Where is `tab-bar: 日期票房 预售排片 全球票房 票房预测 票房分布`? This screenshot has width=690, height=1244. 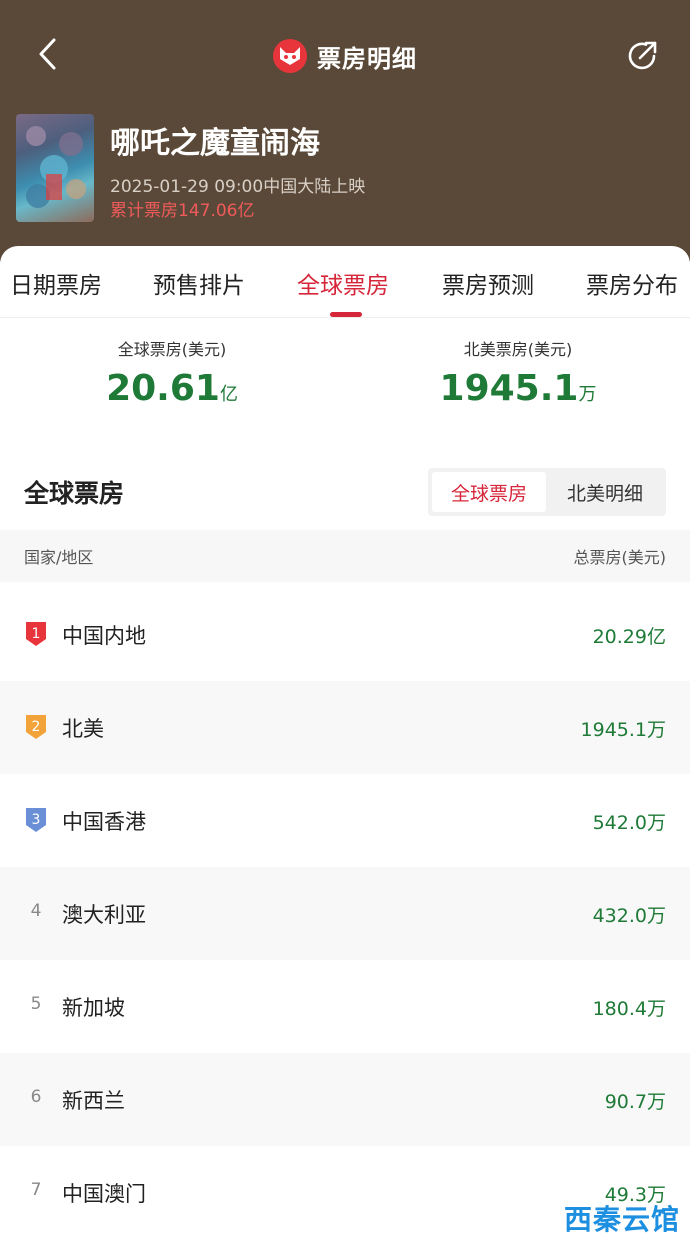
tab-bar: 日期票房 预售排片 全球票房 票房预测 票房分布 is located at coordinates (345, 282).